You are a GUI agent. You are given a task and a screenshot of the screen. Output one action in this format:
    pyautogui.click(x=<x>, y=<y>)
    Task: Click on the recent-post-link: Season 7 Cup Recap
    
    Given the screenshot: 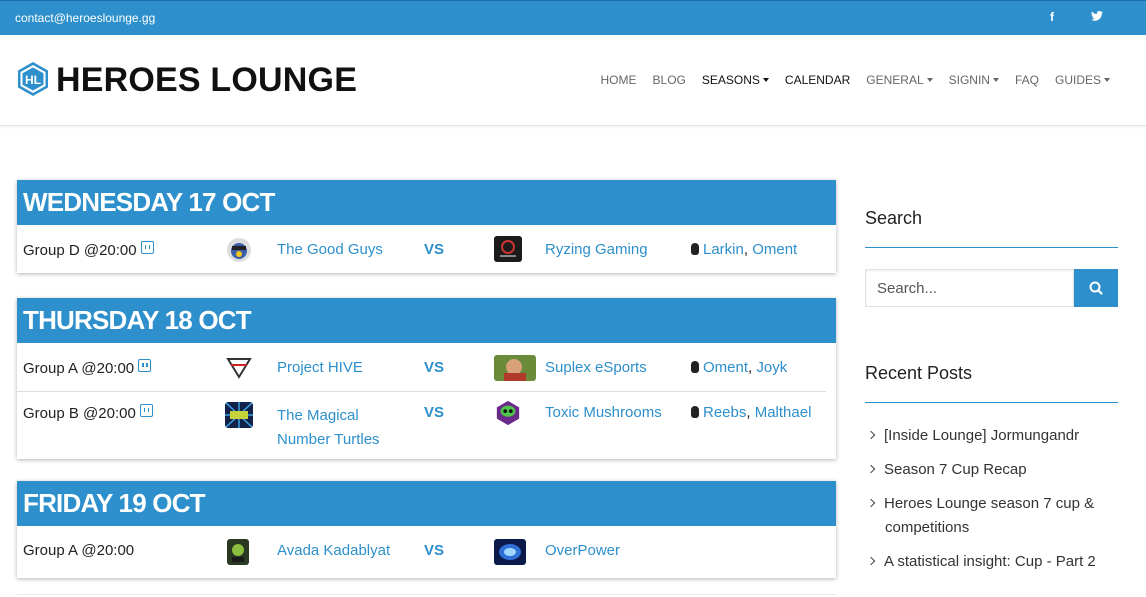 What is the action you would take?
    pyautogui.click(x=992, y=470)
    